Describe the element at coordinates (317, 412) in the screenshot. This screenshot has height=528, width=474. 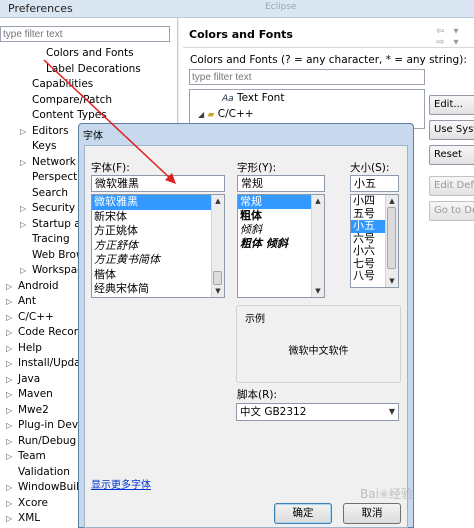
I see `script-select: 中文 GB2312 ▼` at that location.